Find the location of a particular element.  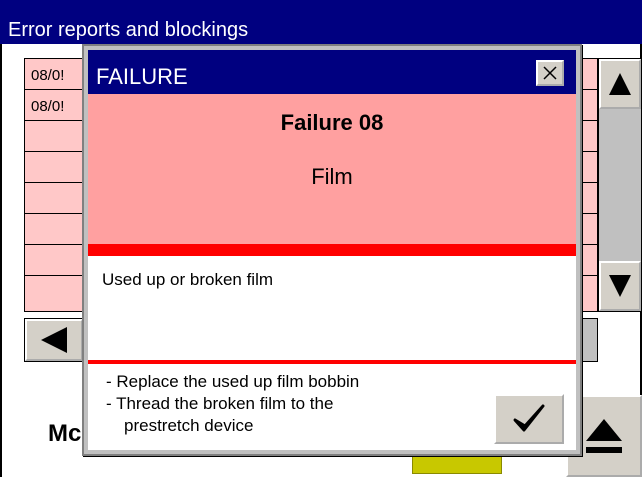

action-text: - Thread the broken film to the is located at coordinates (220, 403).